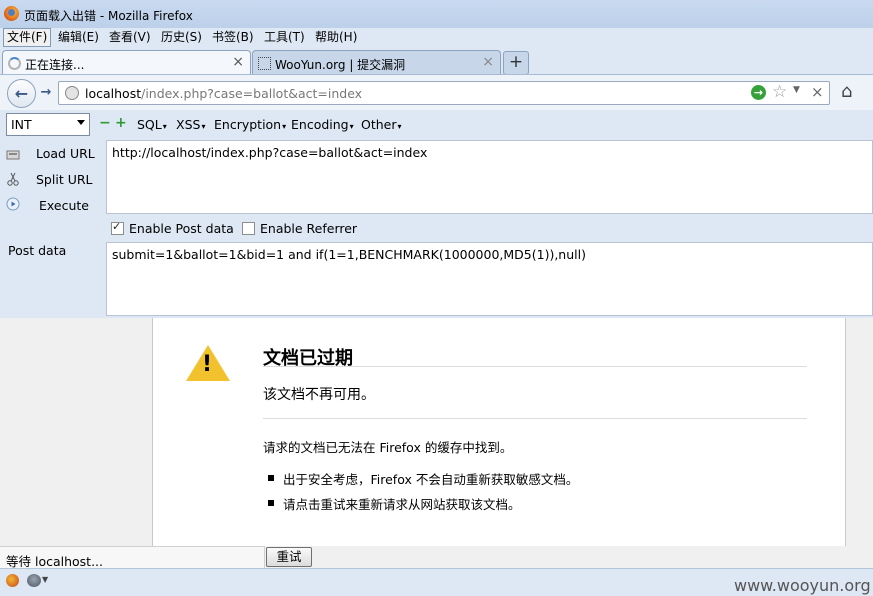 The height and width of the screenshot is (596, 873). Describe the element at coordinates (264, 63) in the screenshot. I see `blank-favicon-icon` at that location.